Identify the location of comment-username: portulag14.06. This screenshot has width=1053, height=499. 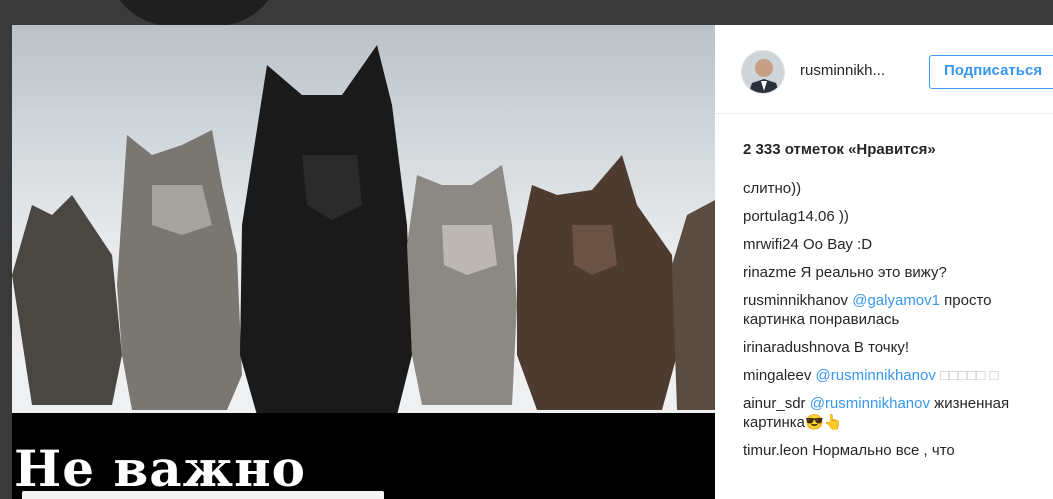
(789, 216).